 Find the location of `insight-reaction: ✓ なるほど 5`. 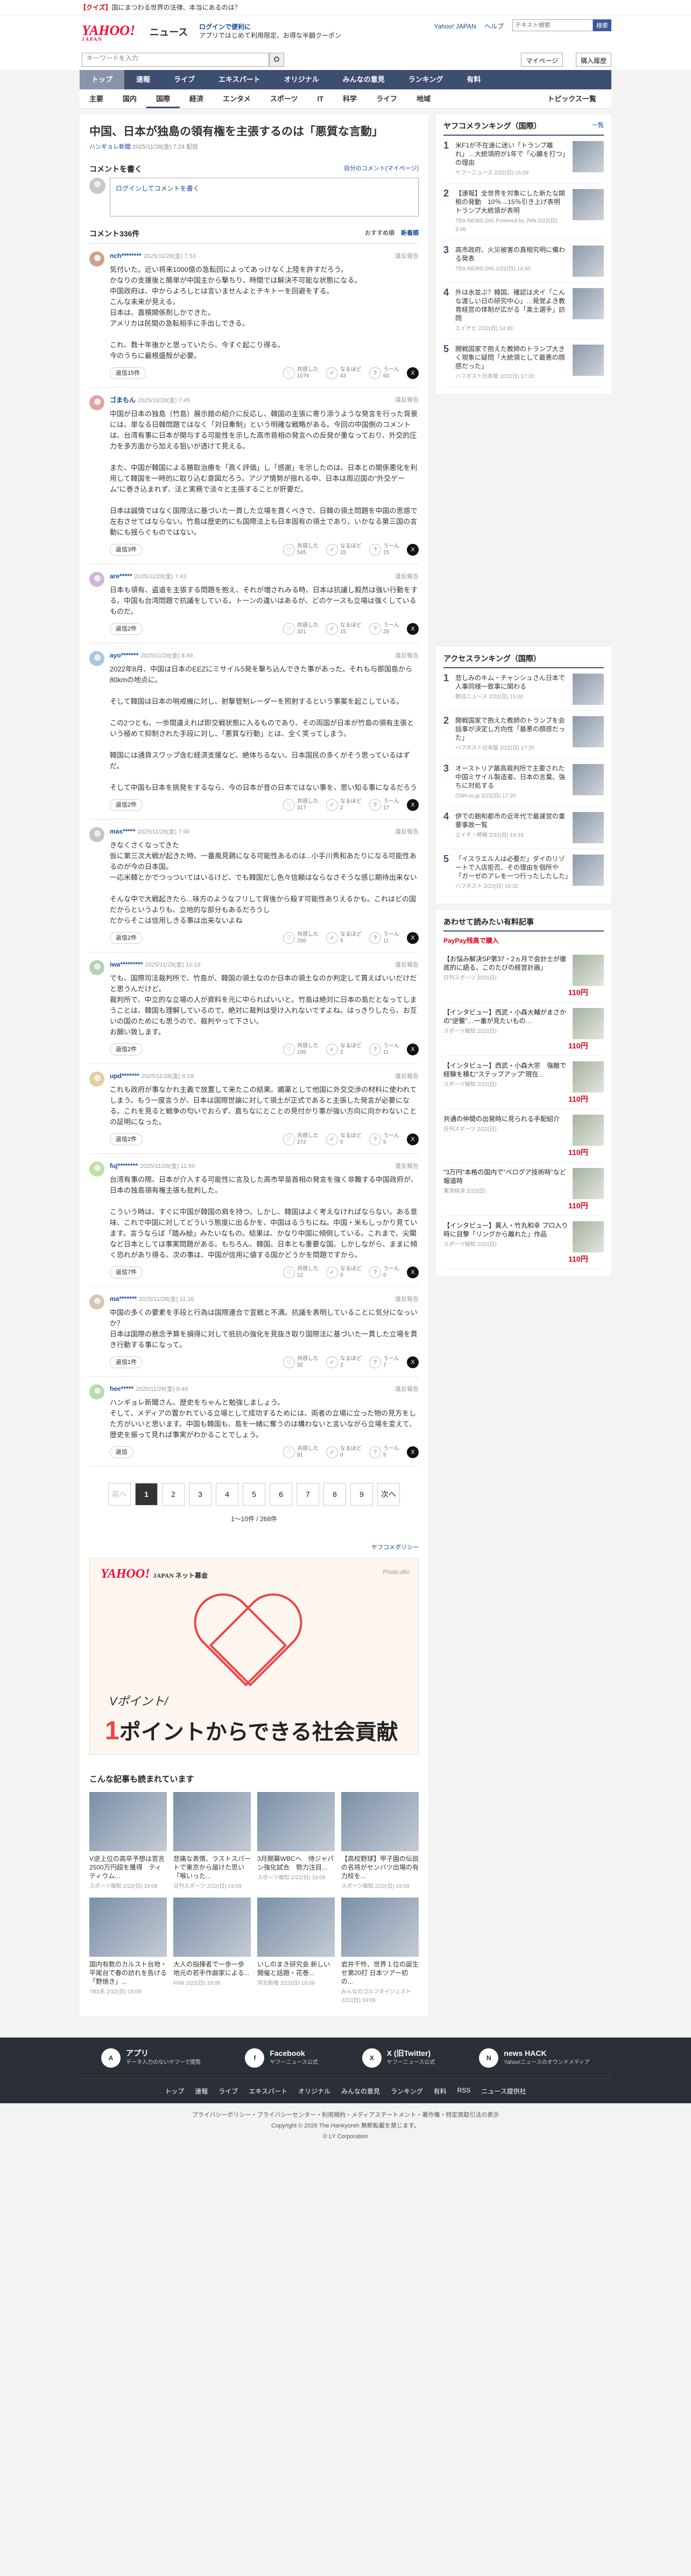

insight-reaction: ✓ なるほど 5 is located at coordinates (344, 1139).